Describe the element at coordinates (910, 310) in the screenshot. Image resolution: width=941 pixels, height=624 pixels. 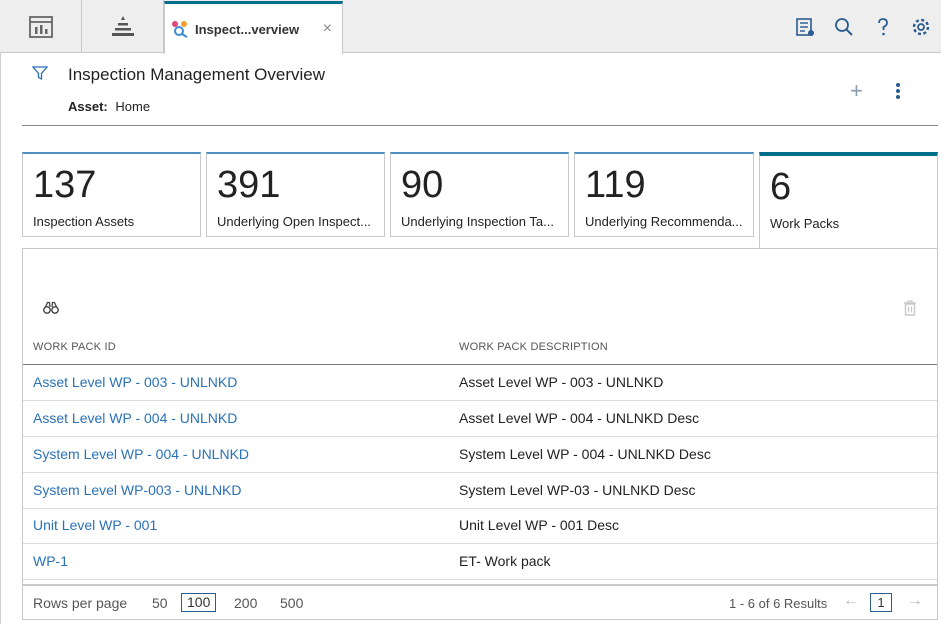
I see `trash-icon` at that location.